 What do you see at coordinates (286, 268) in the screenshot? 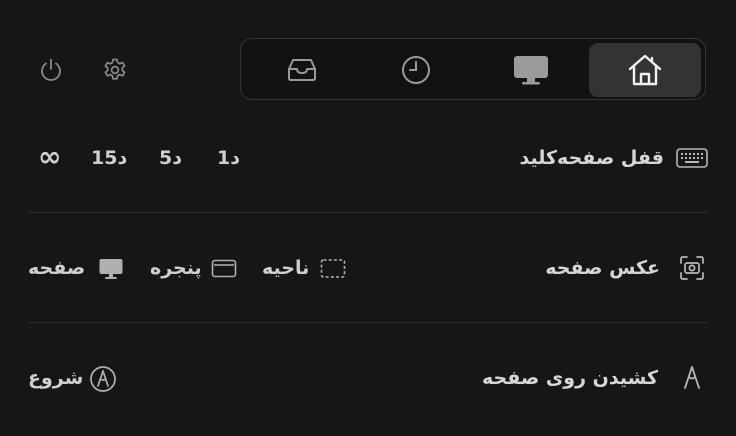
I see `screenshot-region-label: ناحیه` at bounding box center [286, 268].